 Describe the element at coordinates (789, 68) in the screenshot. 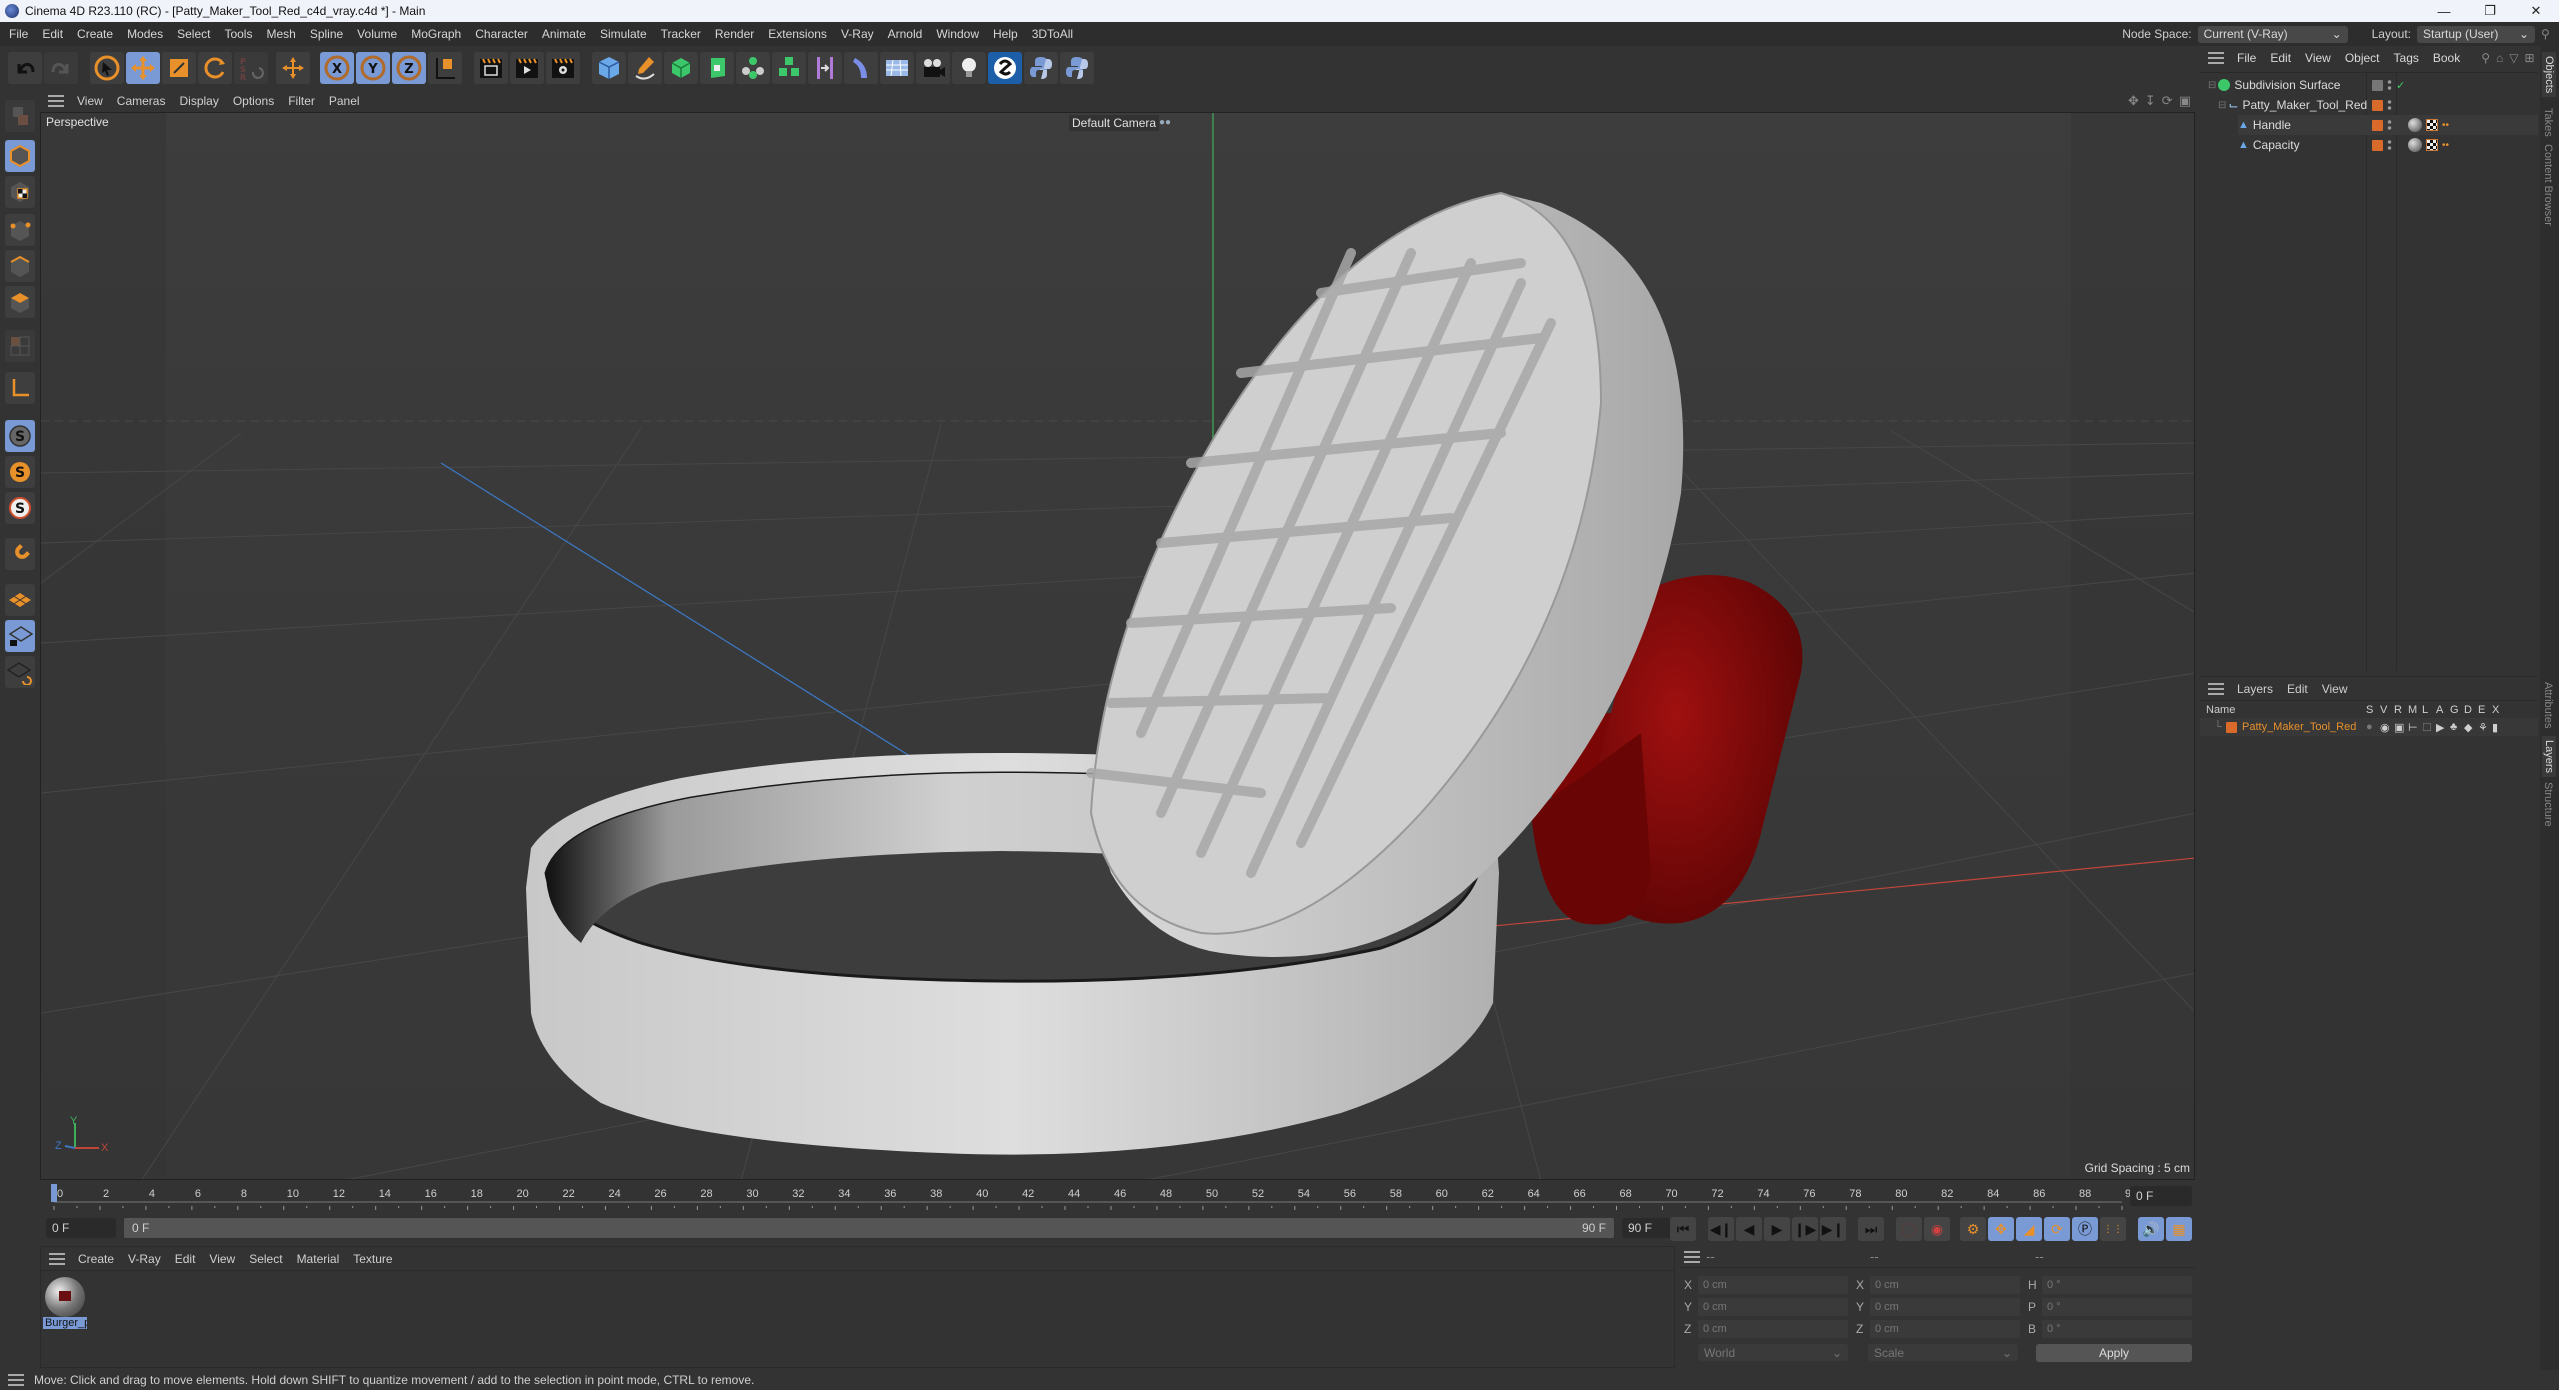

I see `mograph-button` at that location.